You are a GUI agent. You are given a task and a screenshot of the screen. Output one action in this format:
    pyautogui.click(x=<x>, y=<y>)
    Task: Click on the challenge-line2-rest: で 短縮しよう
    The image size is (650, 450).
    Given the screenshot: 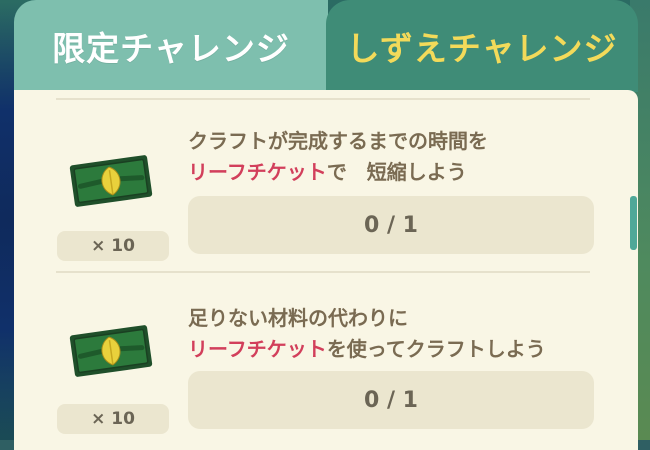 What is the action you would take?
    pyautogui.click(x=396, y=172)
    